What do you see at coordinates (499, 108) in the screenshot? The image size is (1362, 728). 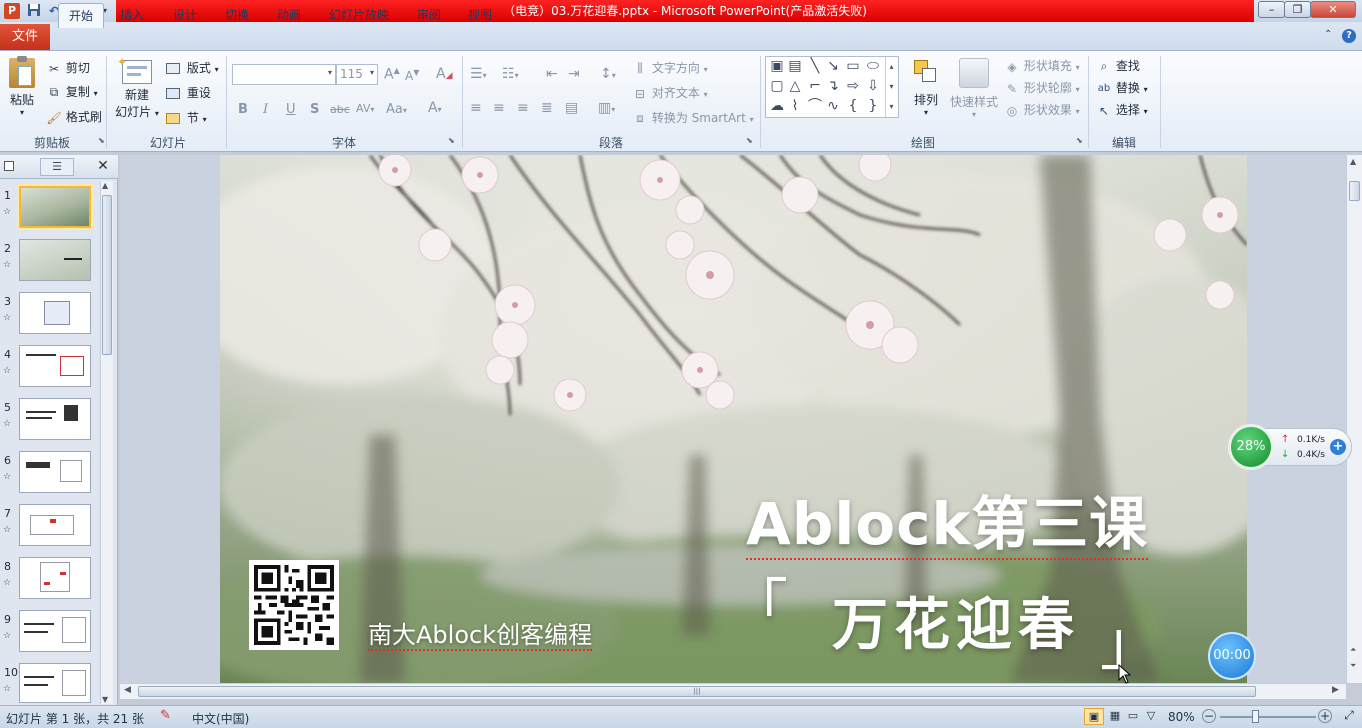 I see `align-center-button: ≡` at bounding box center [499, 108].